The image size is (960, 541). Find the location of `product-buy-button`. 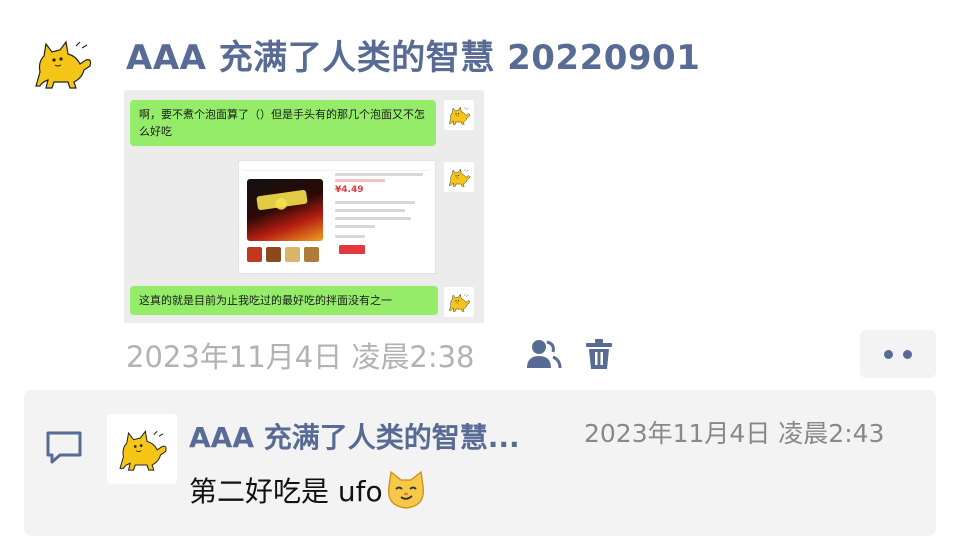

product-buy-button is located at coordinates (352, 249).